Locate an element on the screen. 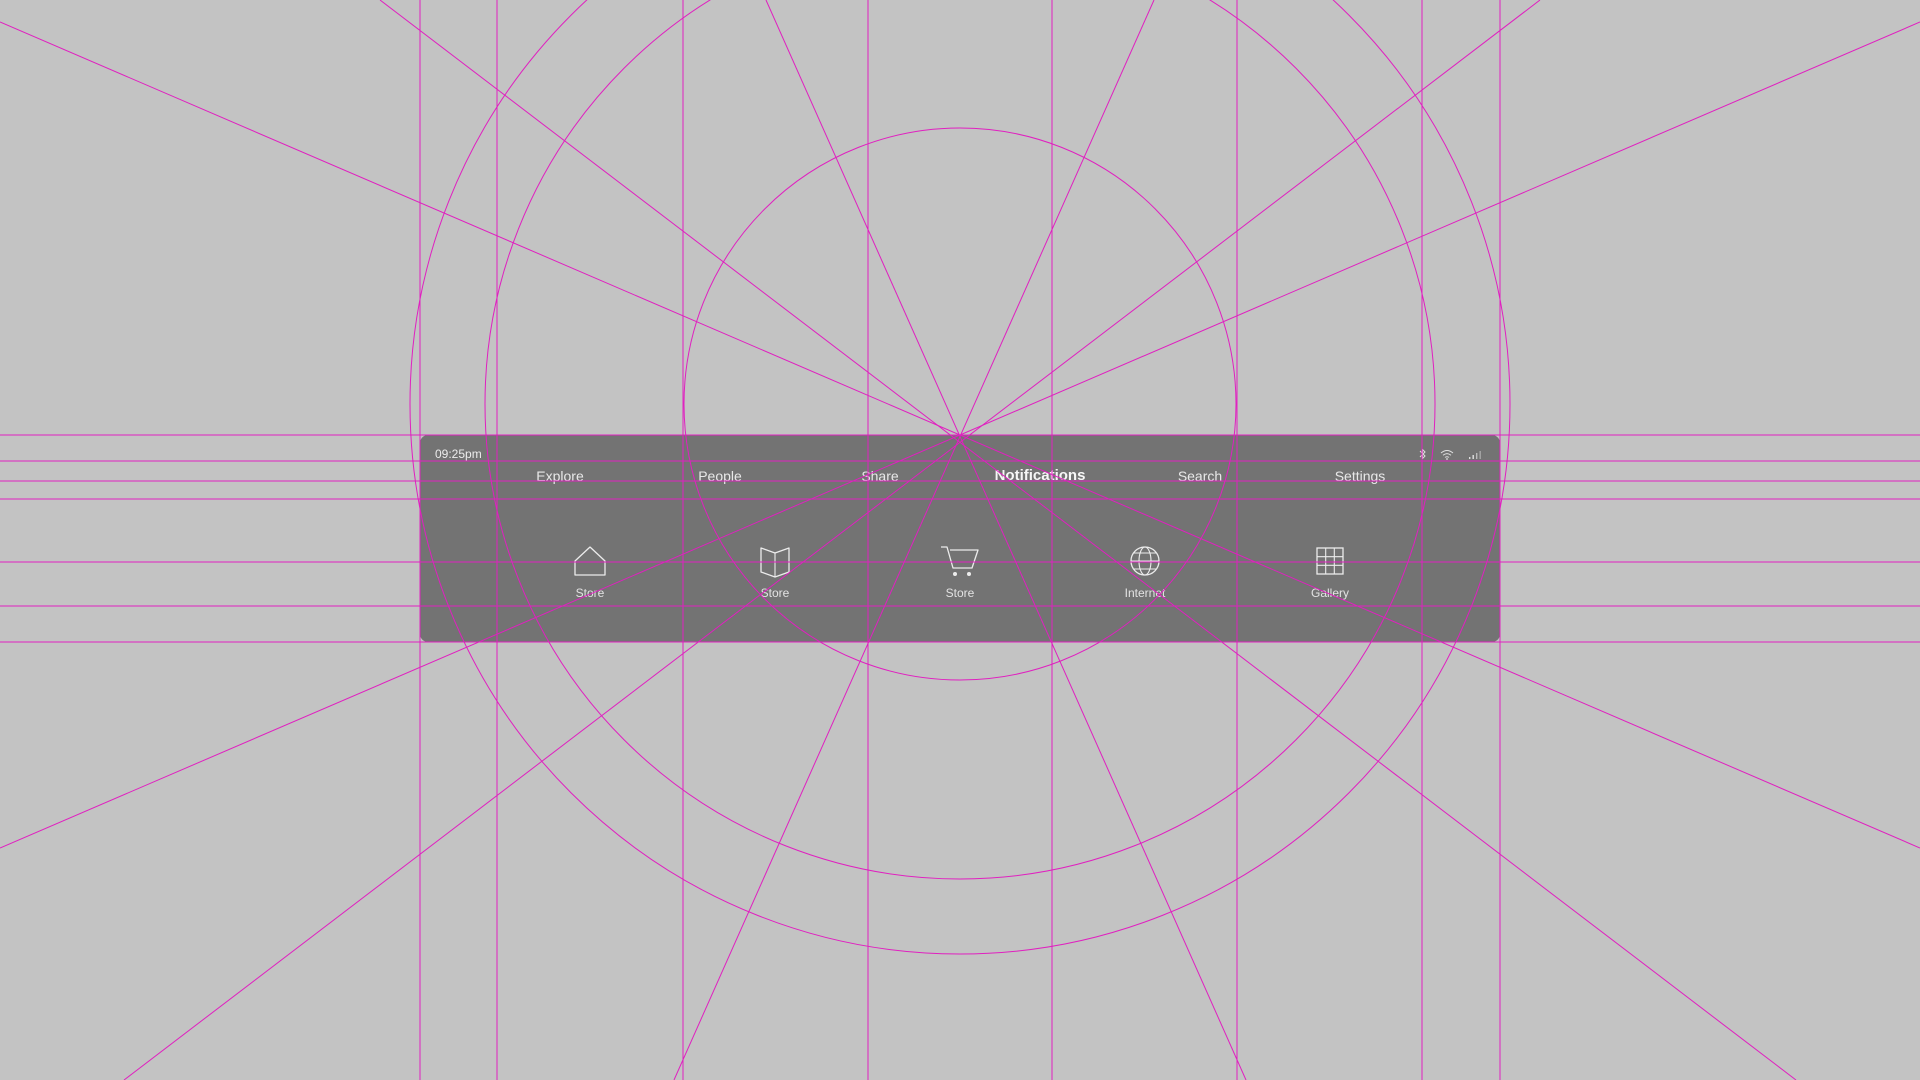 This screenshot has height=1080, width=1920. app-tile-internet: Internet is located at coordinates (1145, 570).